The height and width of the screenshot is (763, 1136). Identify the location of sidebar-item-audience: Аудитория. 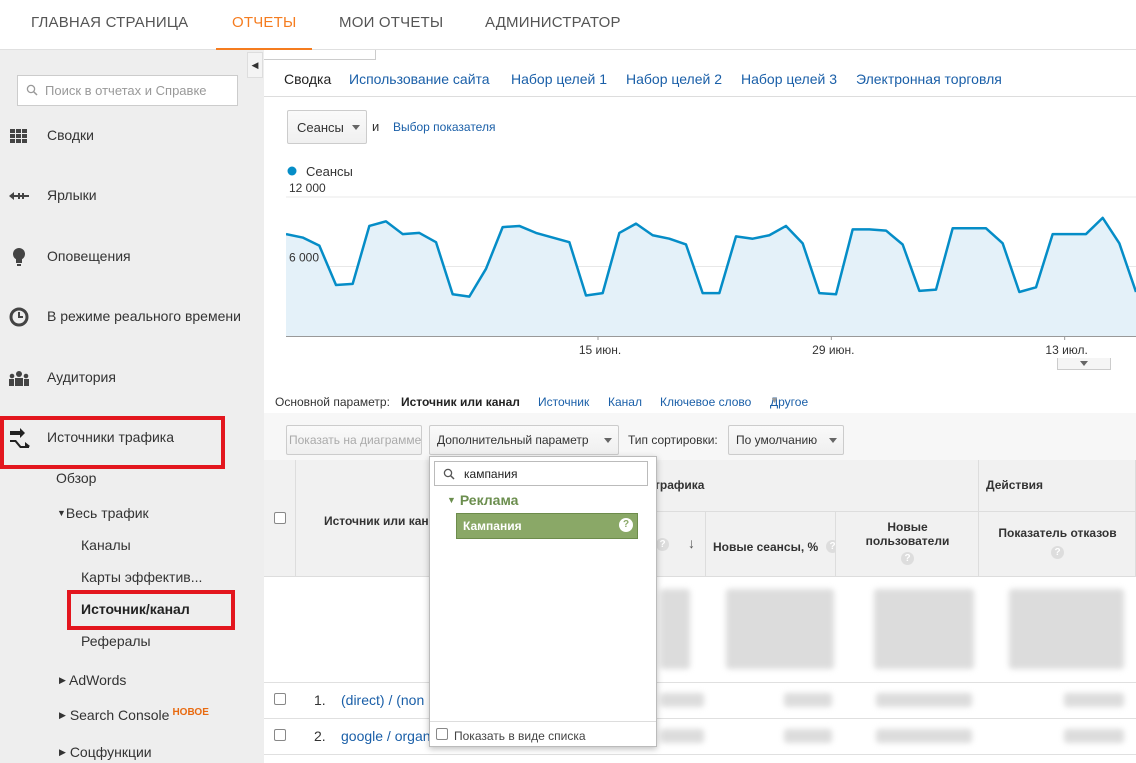
(132, 378).